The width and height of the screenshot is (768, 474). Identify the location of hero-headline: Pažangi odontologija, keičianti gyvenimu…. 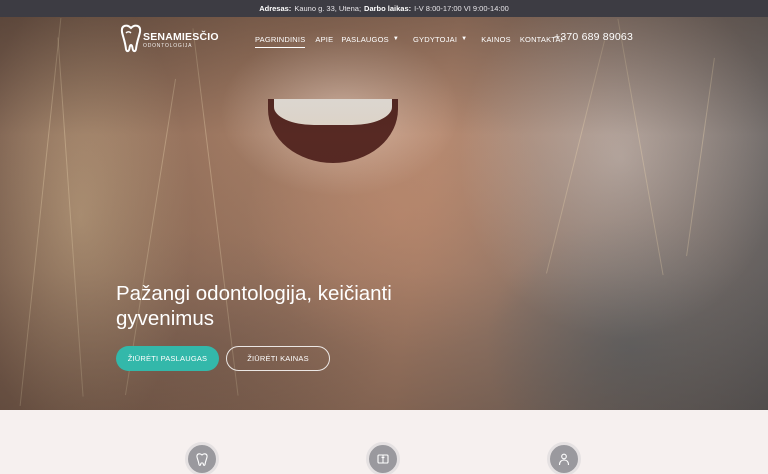
(286, 306).